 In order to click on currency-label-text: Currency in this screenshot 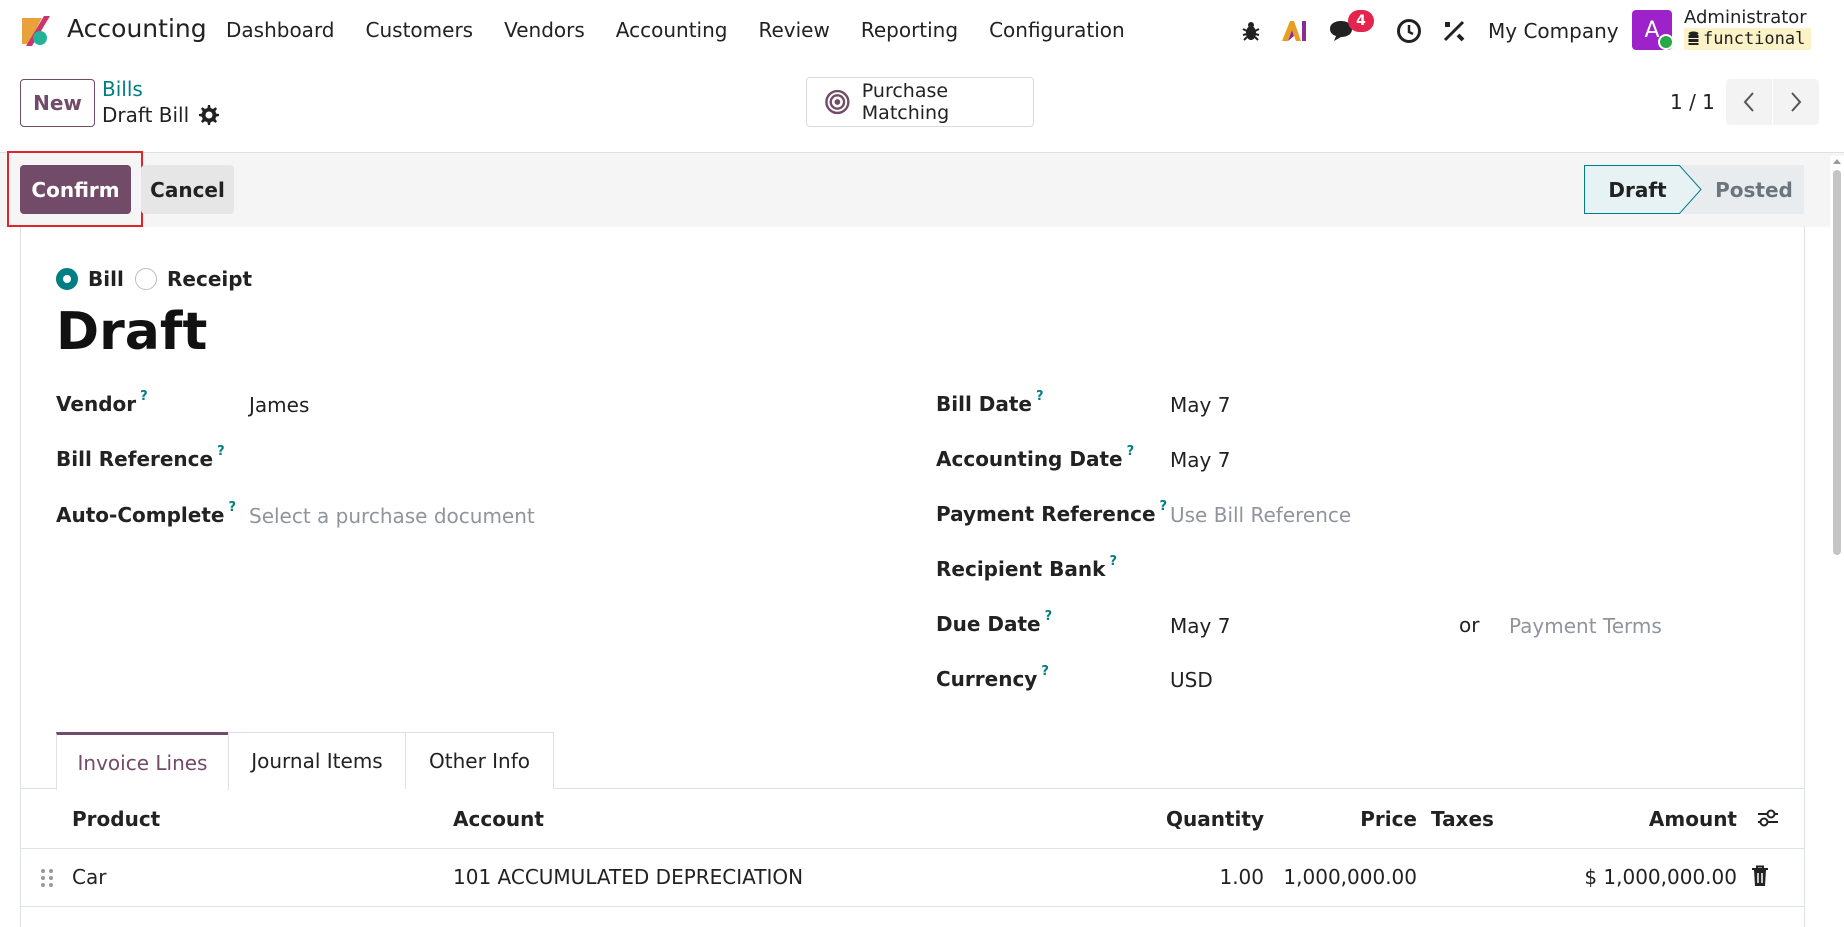, I will do `click(987, 679)`.